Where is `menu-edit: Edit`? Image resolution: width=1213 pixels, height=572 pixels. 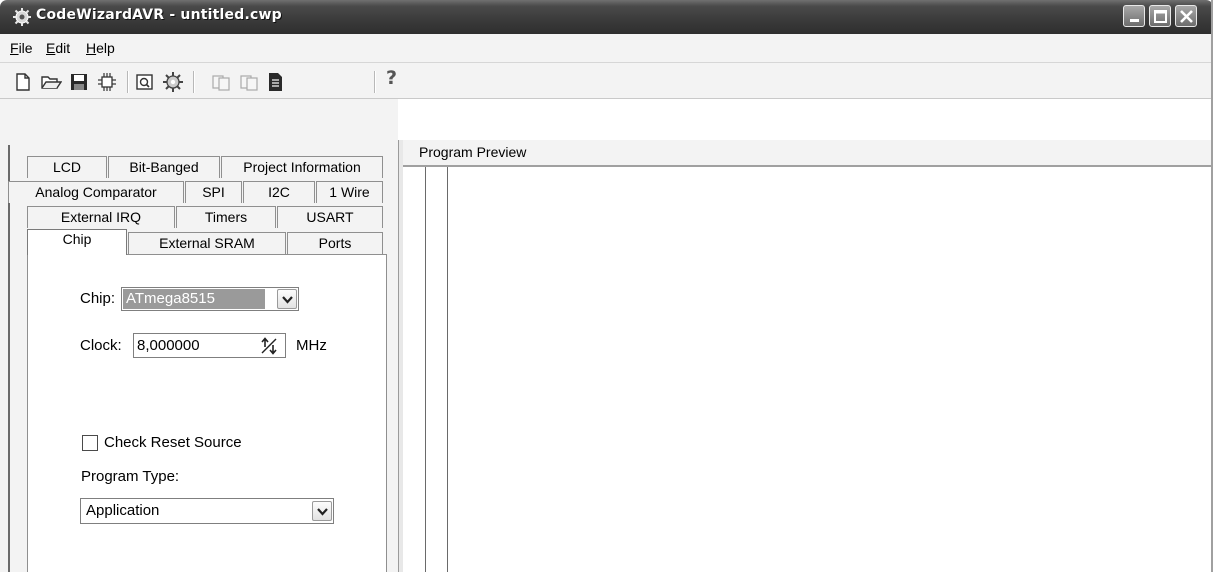 menu-edit: Edit is located at coordinates (58, 48).